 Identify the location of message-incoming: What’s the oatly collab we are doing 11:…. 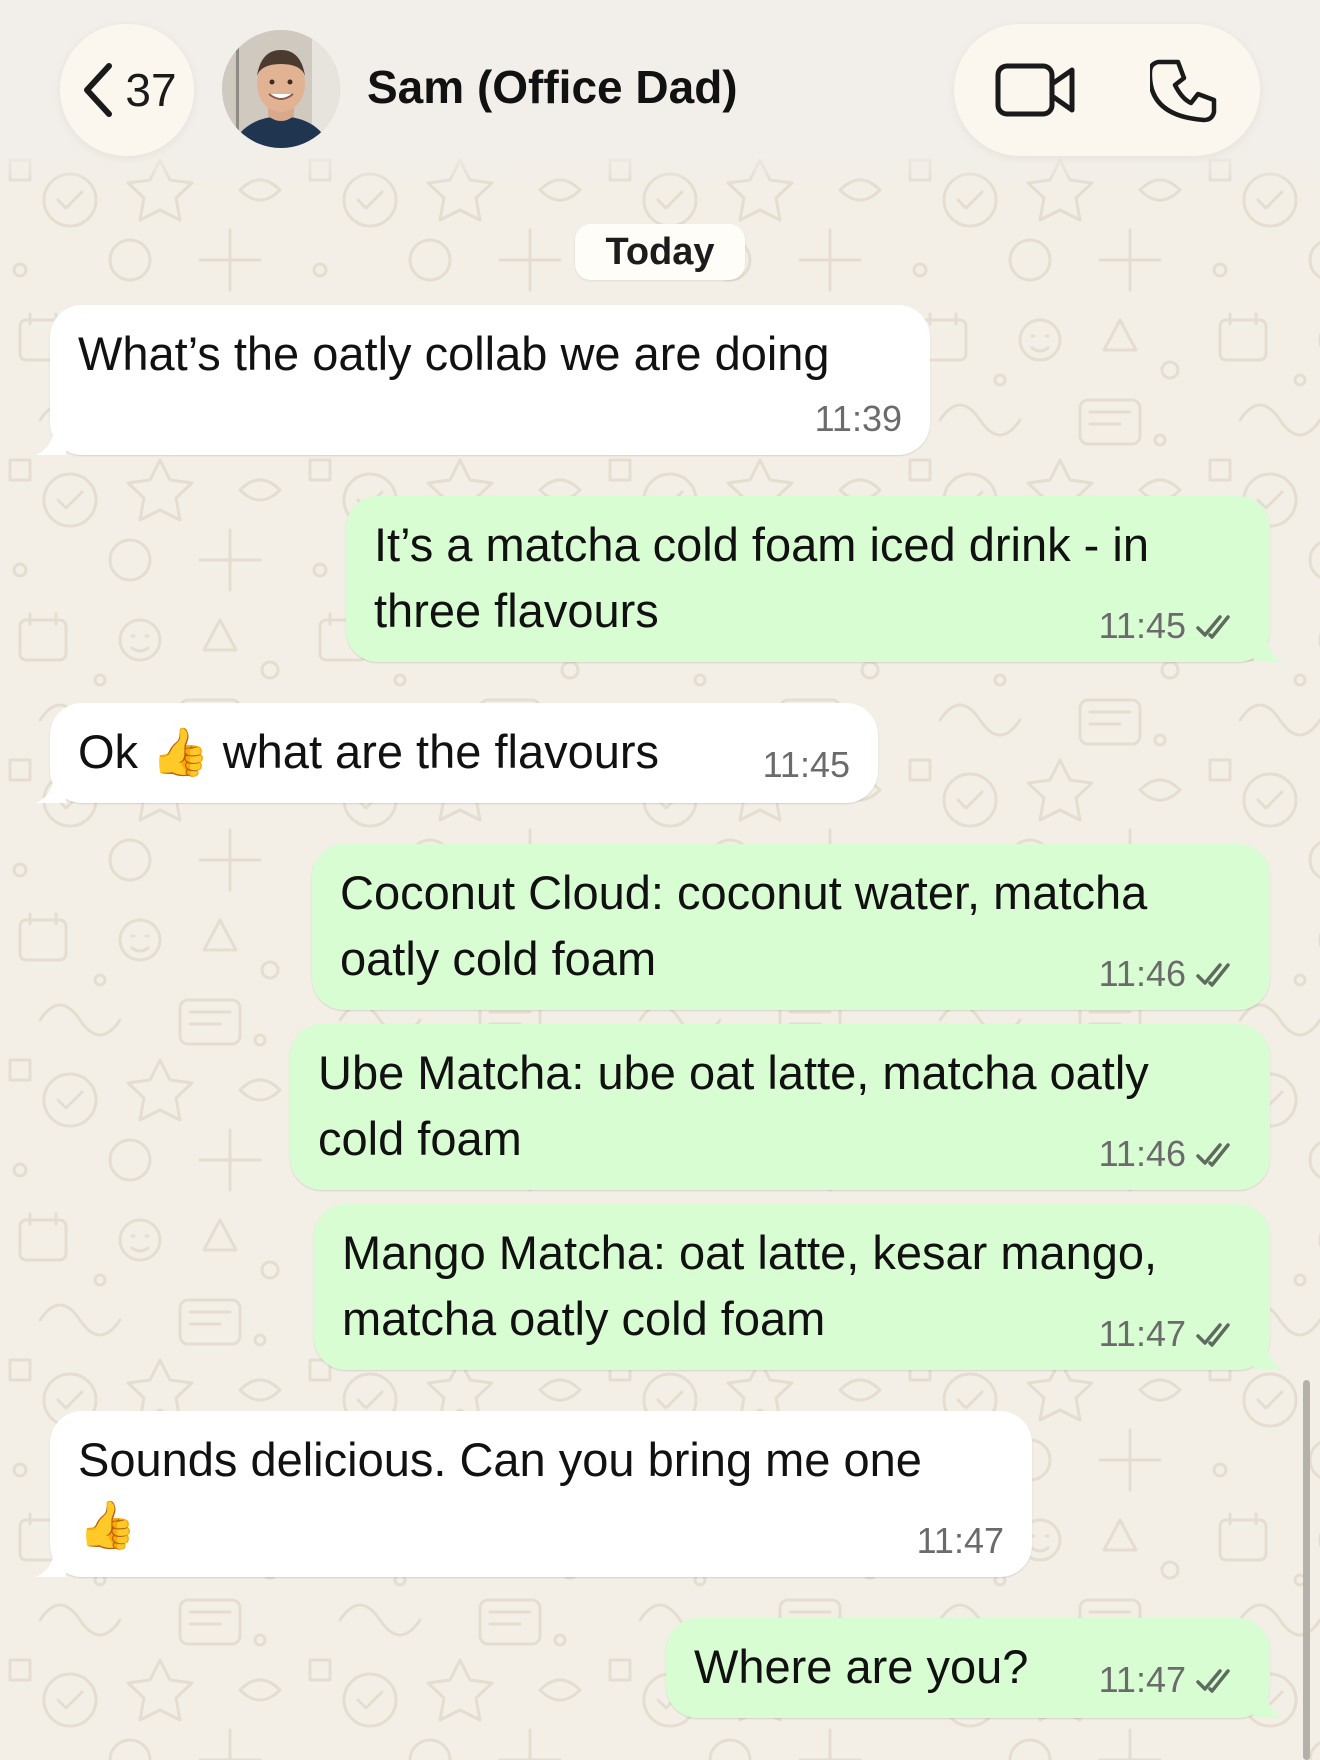
(483, 380).